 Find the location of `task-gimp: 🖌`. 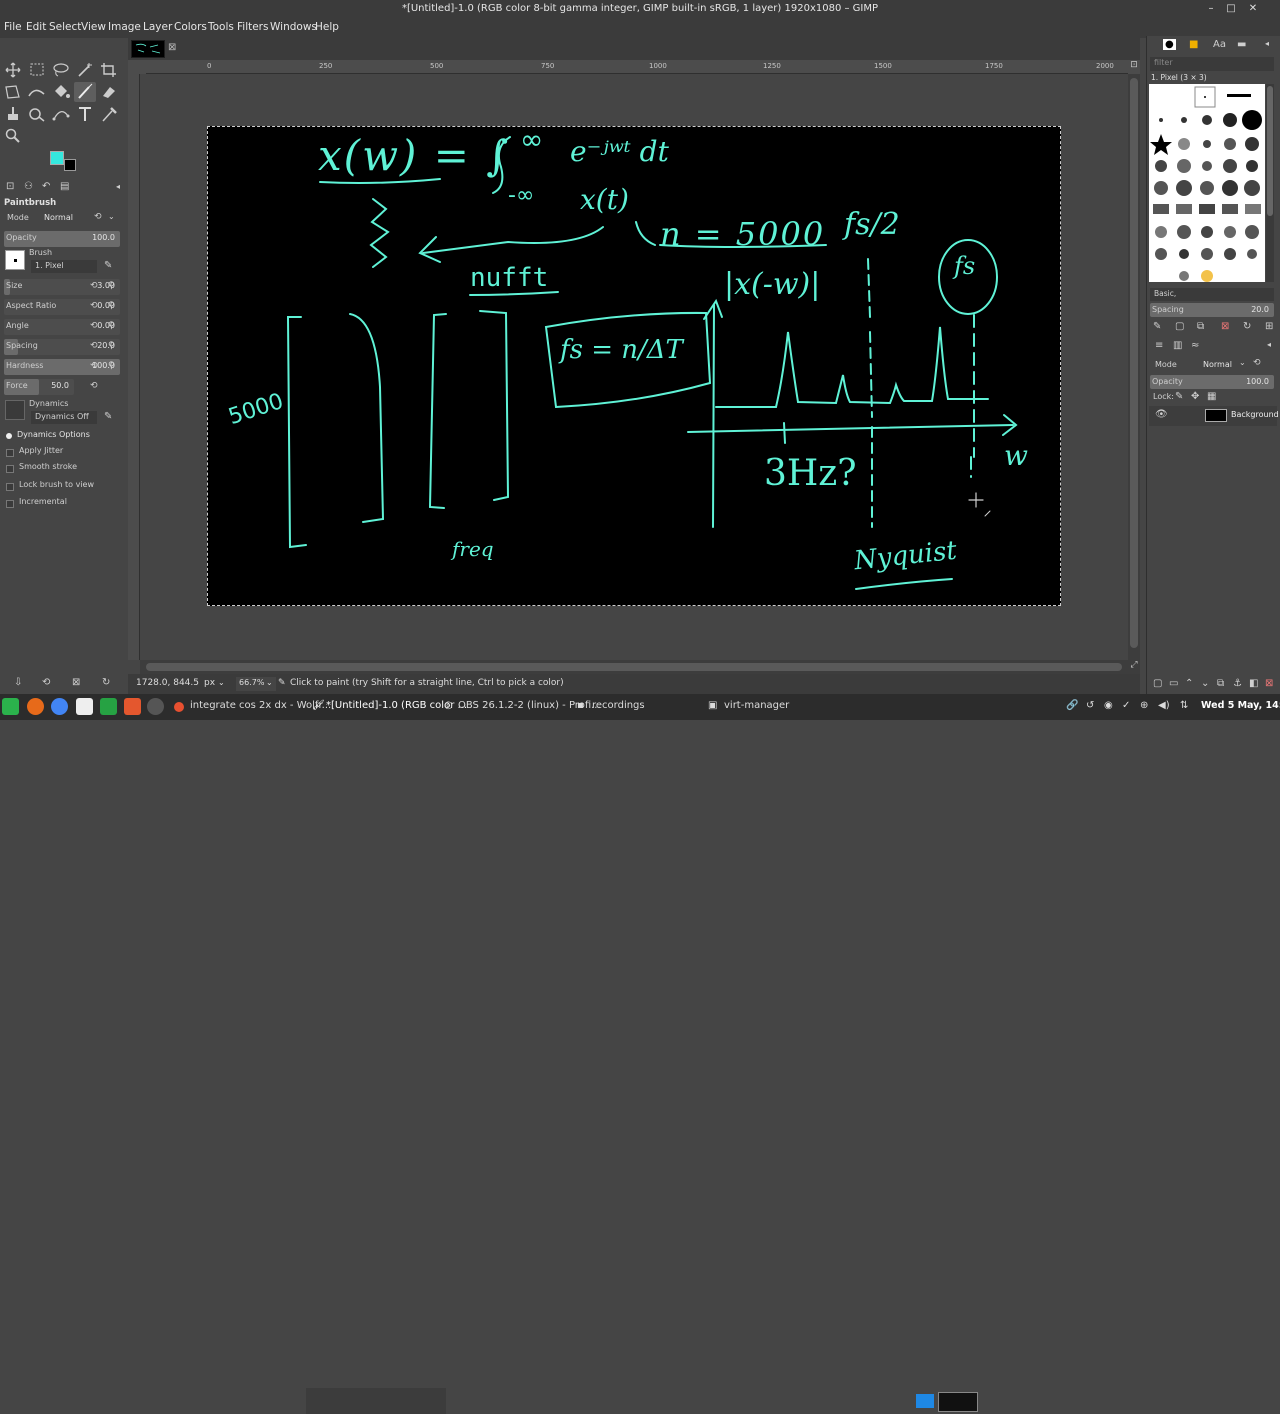

task-gimp: 🖌 is located at coordinates (318, 705).